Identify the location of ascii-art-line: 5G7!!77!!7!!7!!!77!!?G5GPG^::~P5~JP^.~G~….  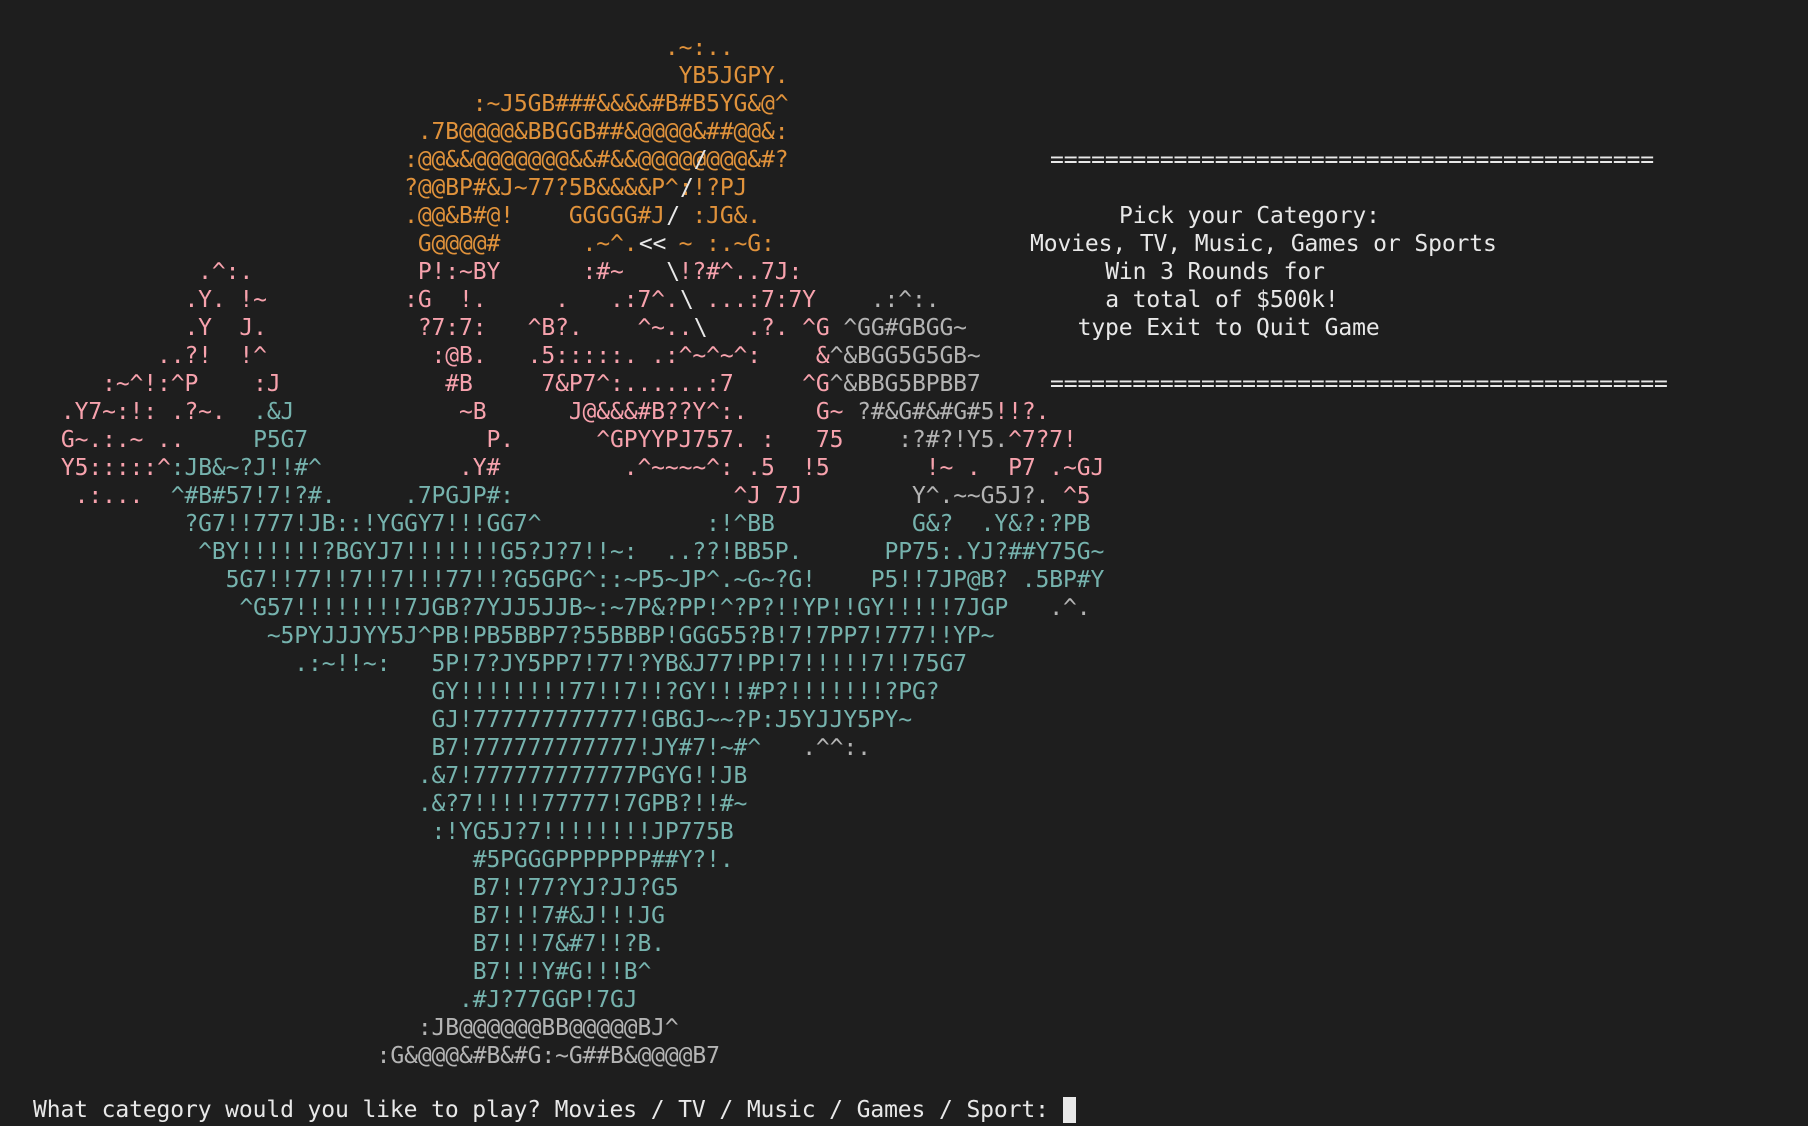
(555, 580).